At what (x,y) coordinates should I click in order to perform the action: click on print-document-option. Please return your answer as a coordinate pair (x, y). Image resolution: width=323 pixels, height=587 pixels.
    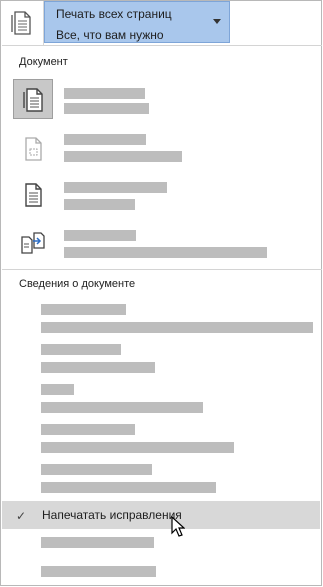
    Looking at the image, I should click on (33, 99).